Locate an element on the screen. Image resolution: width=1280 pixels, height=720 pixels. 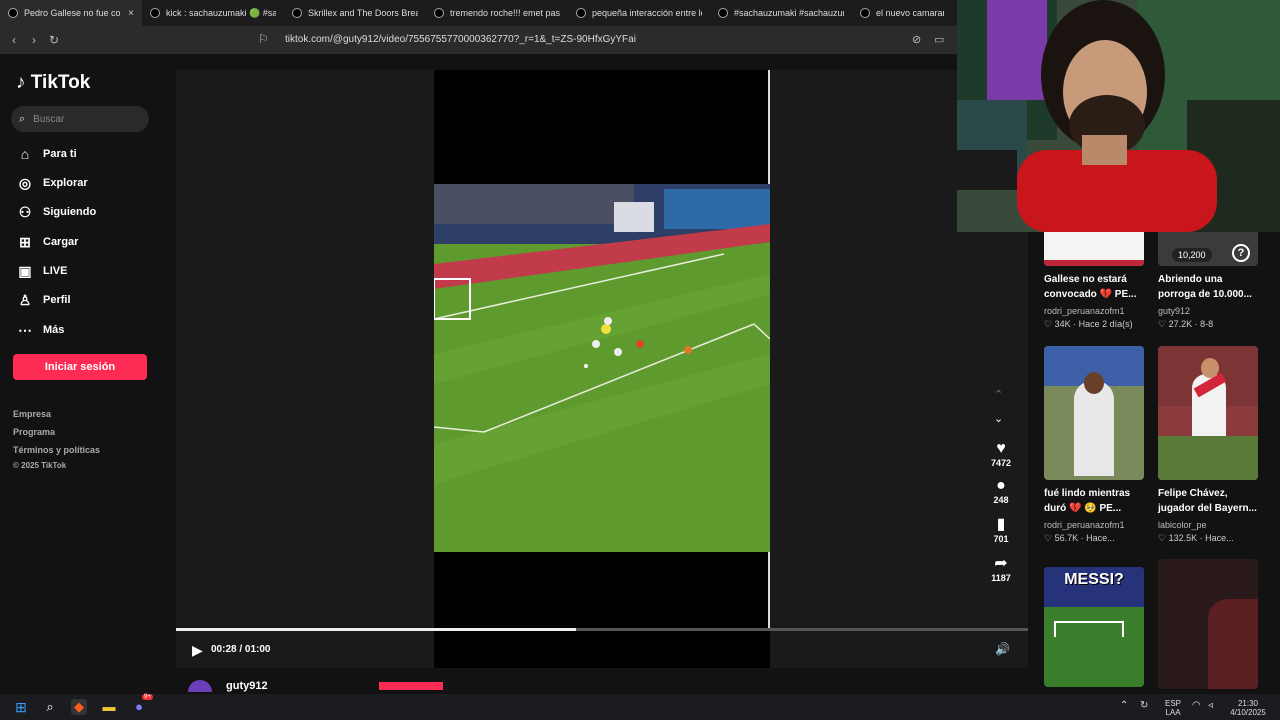
video-card is located at coordinates (1208, 624).